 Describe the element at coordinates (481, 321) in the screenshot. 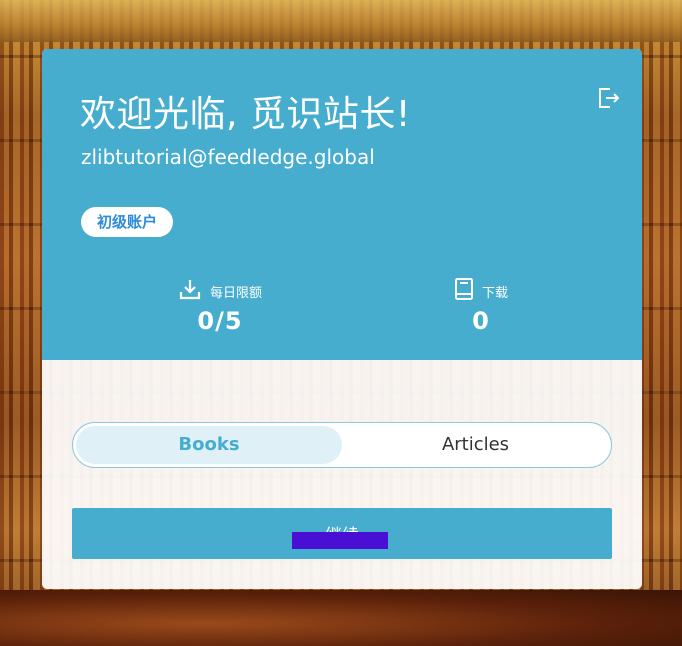

I see `downloads-value: 0` at that location.